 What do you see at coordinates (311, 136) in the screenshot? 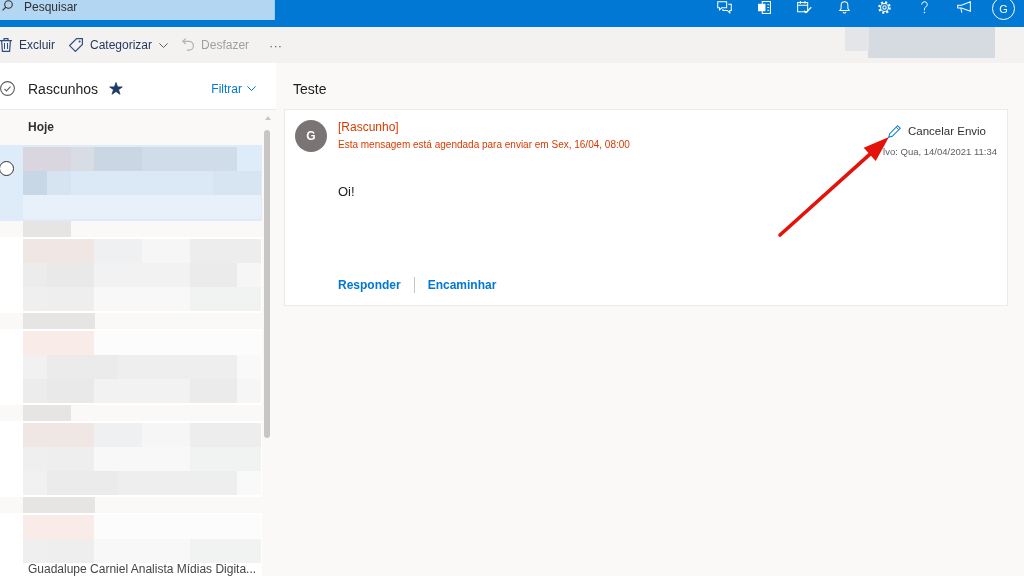
I see `sender-avatar: G` at bounding box center [311, 136].